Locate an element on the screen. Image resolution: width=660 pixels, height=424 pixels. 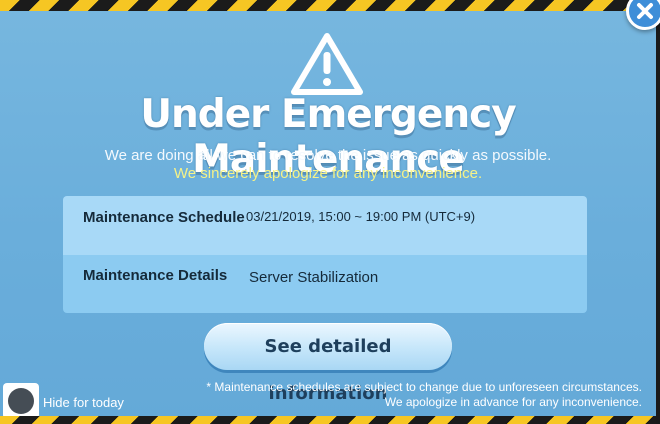
details-value: Server Stabilization is located at coordinates (314, 277).